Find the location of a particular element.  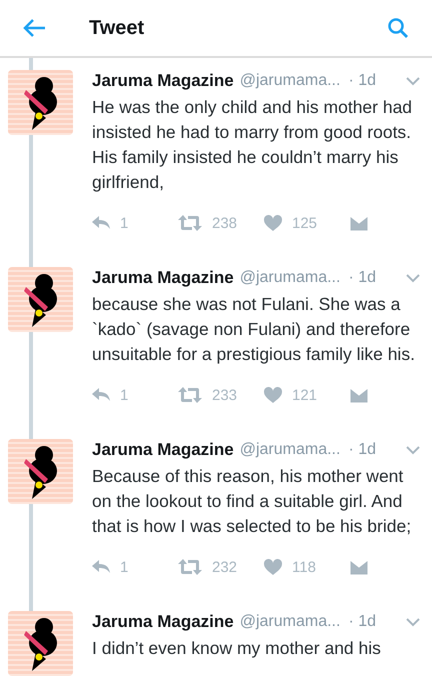

search-button is located at coordinates (398, 28).